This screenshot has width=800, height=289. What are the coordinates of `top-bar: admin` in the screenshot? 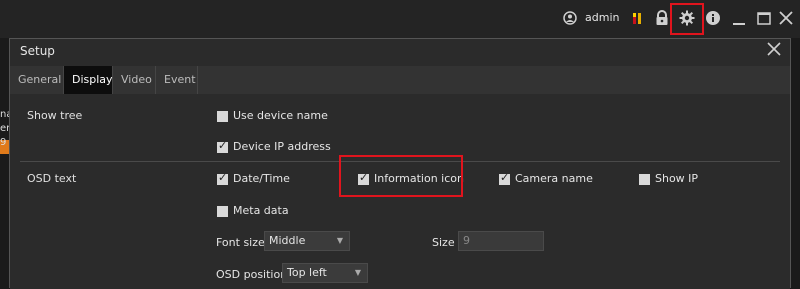 It's located at (400, 19).